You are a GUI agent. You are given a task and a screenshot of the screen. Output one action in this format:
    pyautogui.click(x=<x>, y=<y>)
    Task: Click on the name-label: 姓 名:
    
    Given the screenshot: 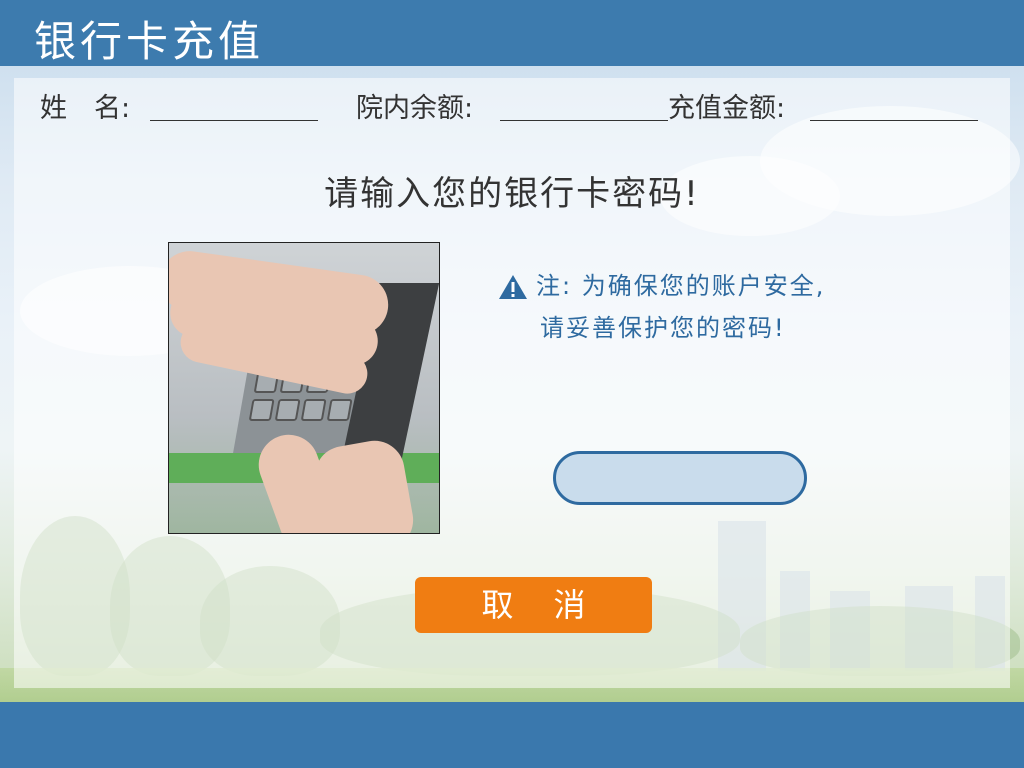 What is the action you would take?
    pyautogui.click(x=85, y=108)
    